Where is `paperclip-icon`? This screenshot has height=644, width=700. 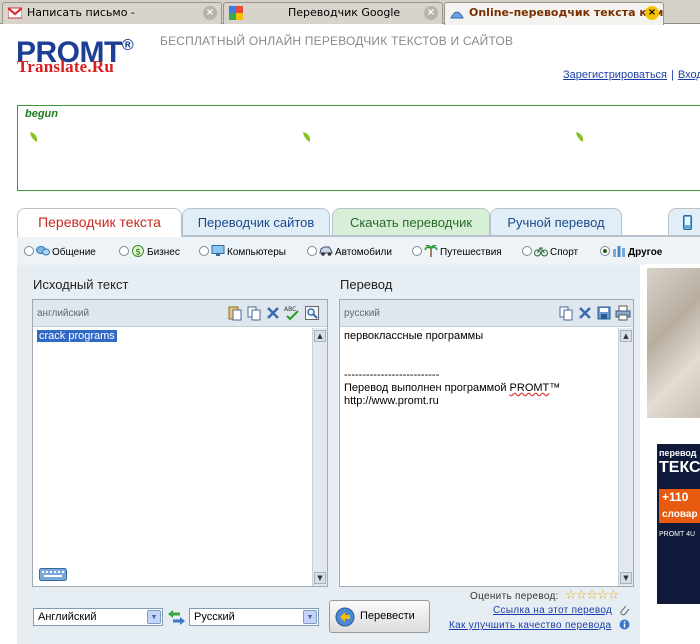 paperclip-icon is located at coordinates (625, 610).